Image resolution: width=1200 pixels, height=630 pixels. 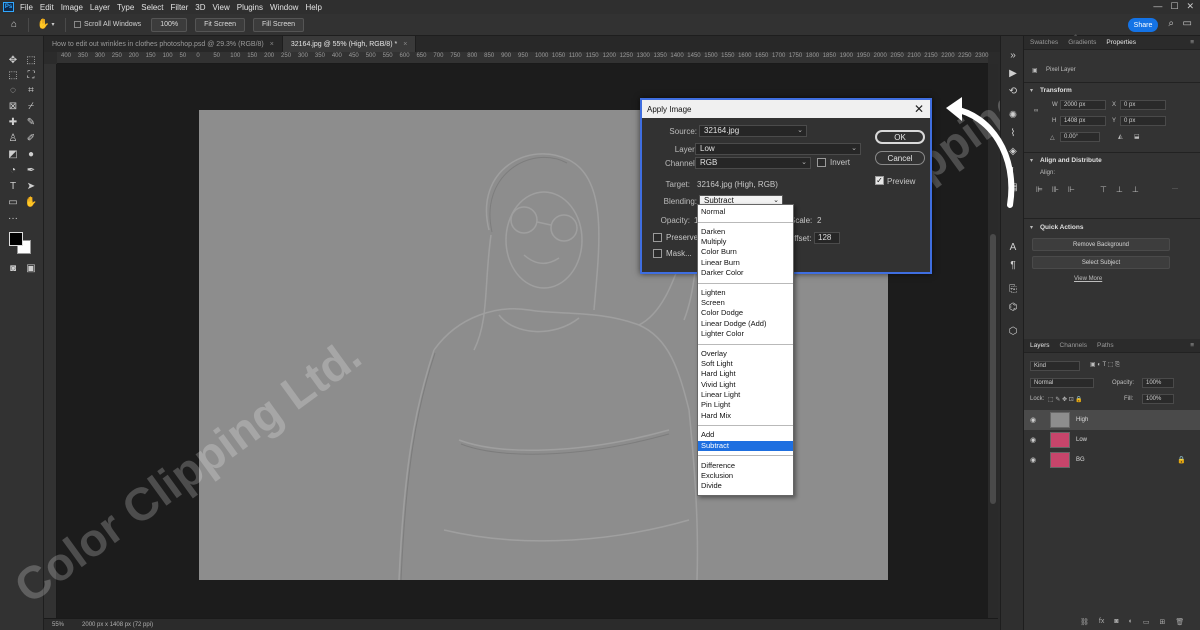 I want to click on scroll-all-checkbox, so click(x=77, y=24).